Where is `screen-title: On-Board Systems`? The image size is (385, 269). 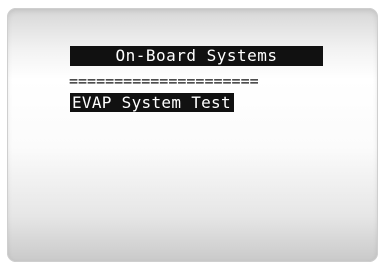 screen-title: On-Board Systems is located at coordinates (196, 56).